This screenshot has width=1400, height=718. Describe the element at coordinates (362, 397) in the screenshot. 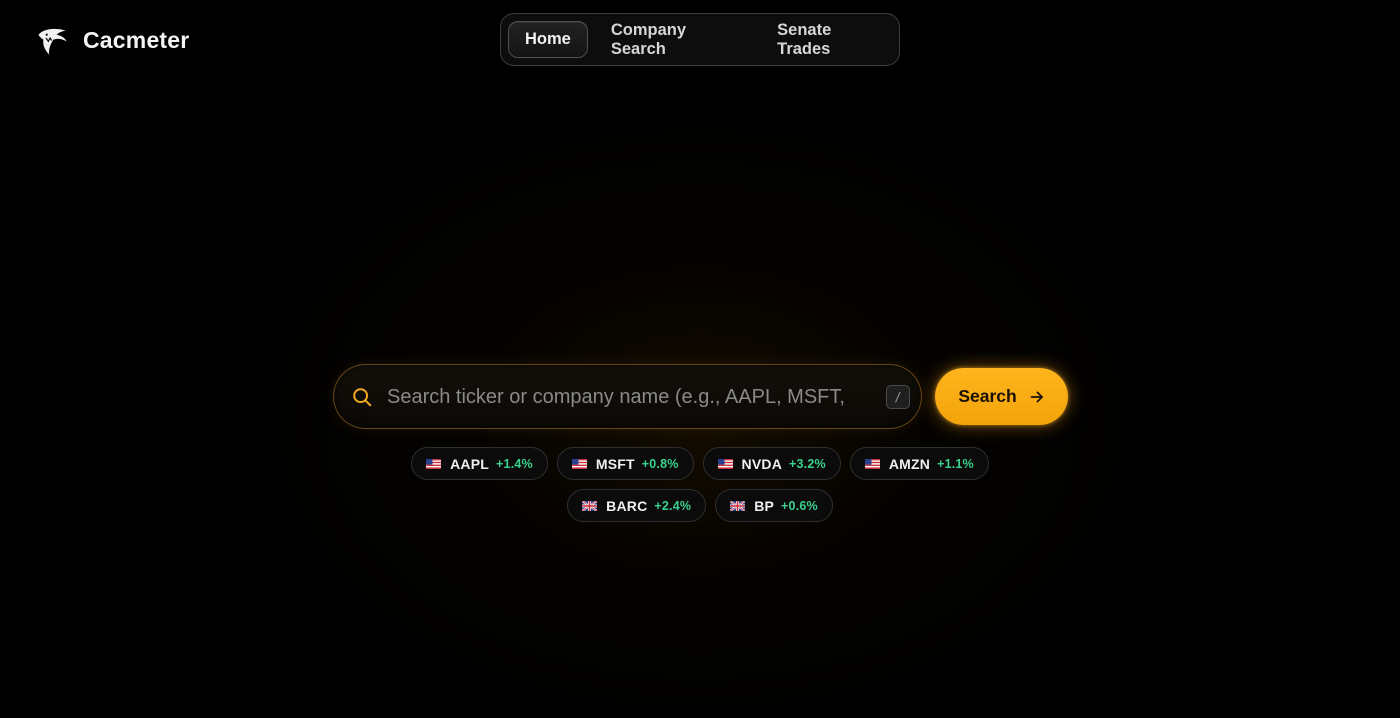

I see `search-icon` at that location.